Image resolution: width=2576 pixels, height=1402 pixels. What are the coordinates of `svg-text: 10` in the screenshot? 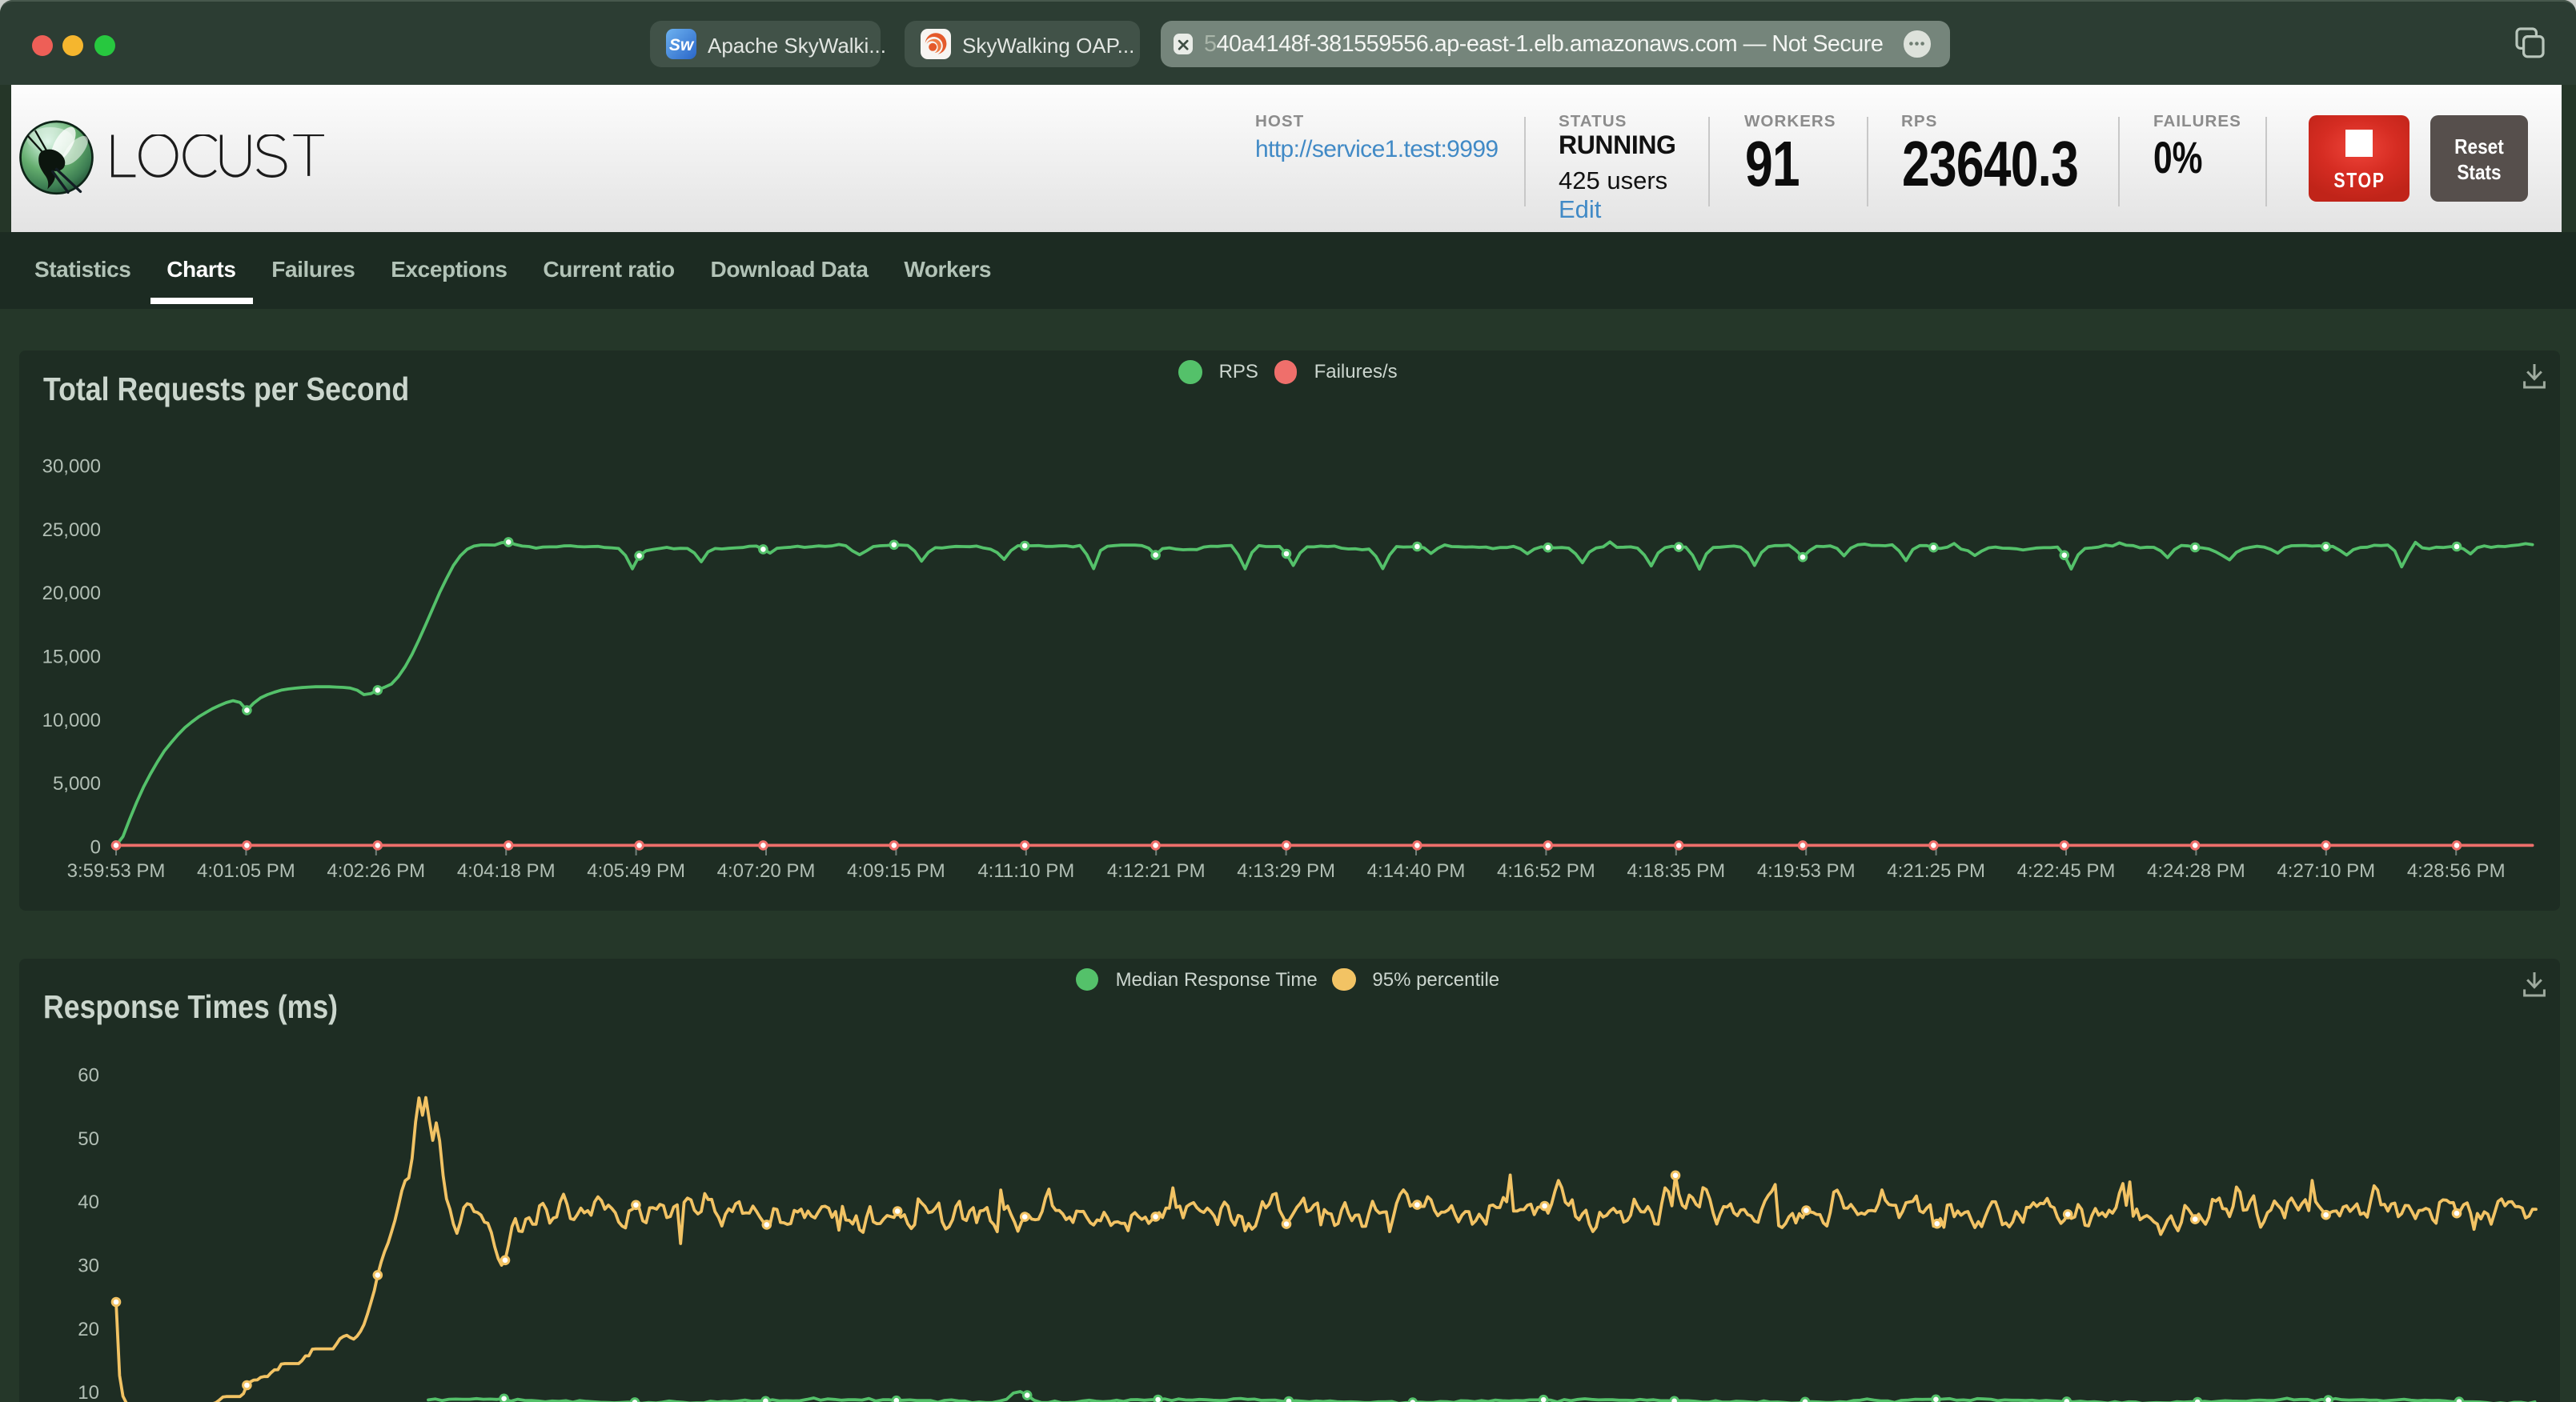 It's located at (88, 1392).